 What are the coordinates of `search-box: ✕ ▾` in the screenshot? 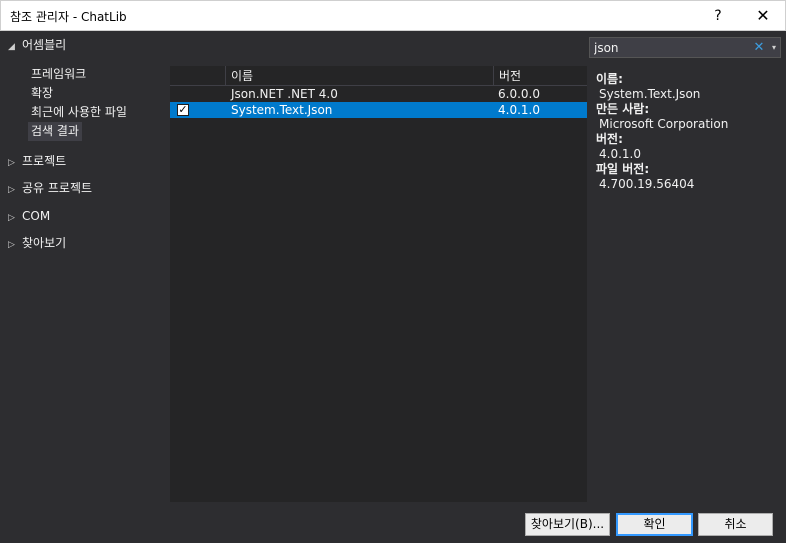 It's located at (685, 47).